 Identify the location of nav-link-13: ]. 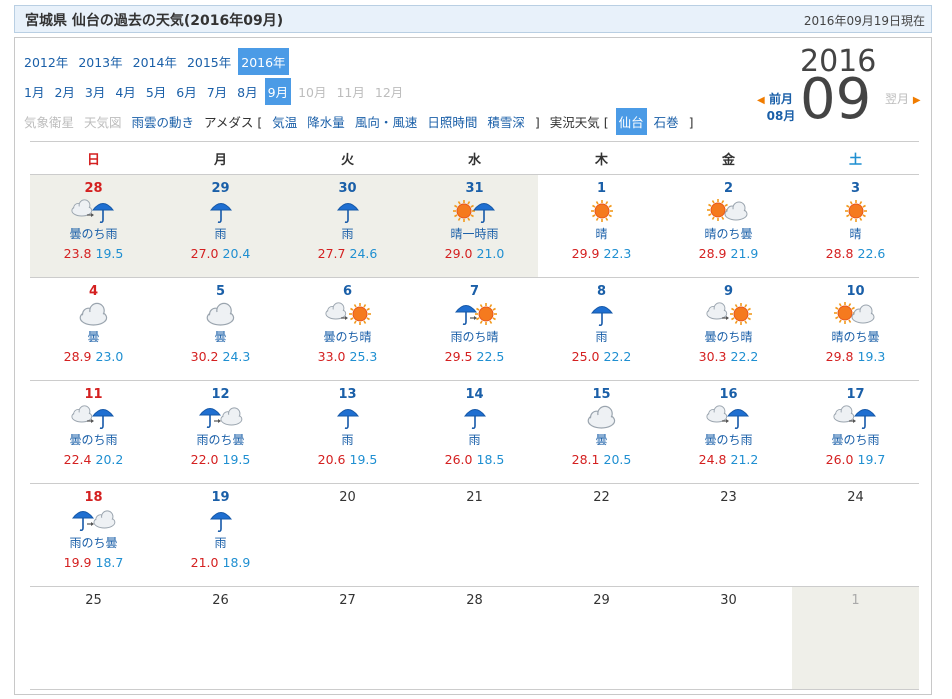
(691, 122).